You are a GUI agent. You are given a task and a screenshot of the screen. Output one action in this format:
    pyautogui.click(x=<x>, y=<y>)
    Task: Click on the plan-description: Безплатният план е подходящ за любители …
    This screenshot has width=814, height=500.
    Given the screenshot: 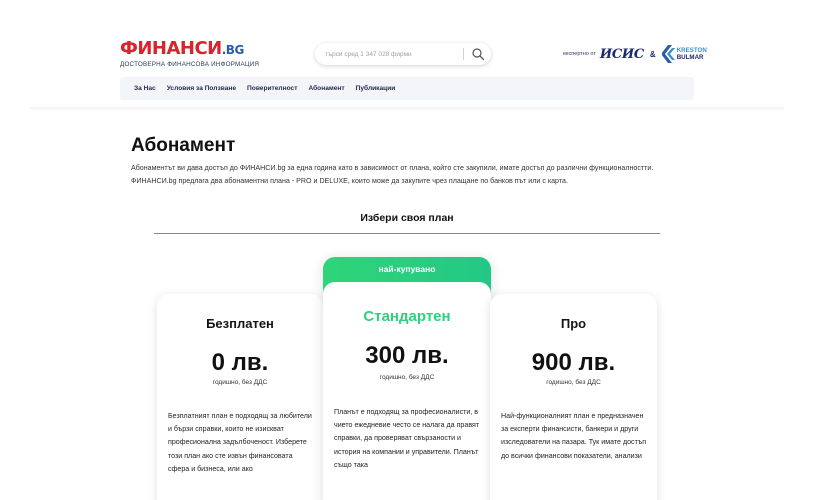 What is the action you would take?
    pyautogui.click(x=240, y=442)
    